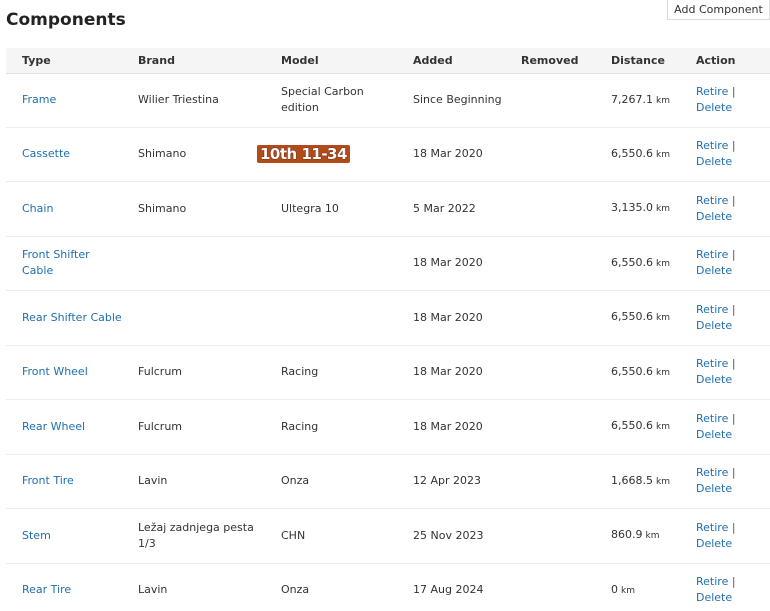 The height and width of the screenshot is (611, 770). I want to click on component-type-link: Stem, so click(36, 535).